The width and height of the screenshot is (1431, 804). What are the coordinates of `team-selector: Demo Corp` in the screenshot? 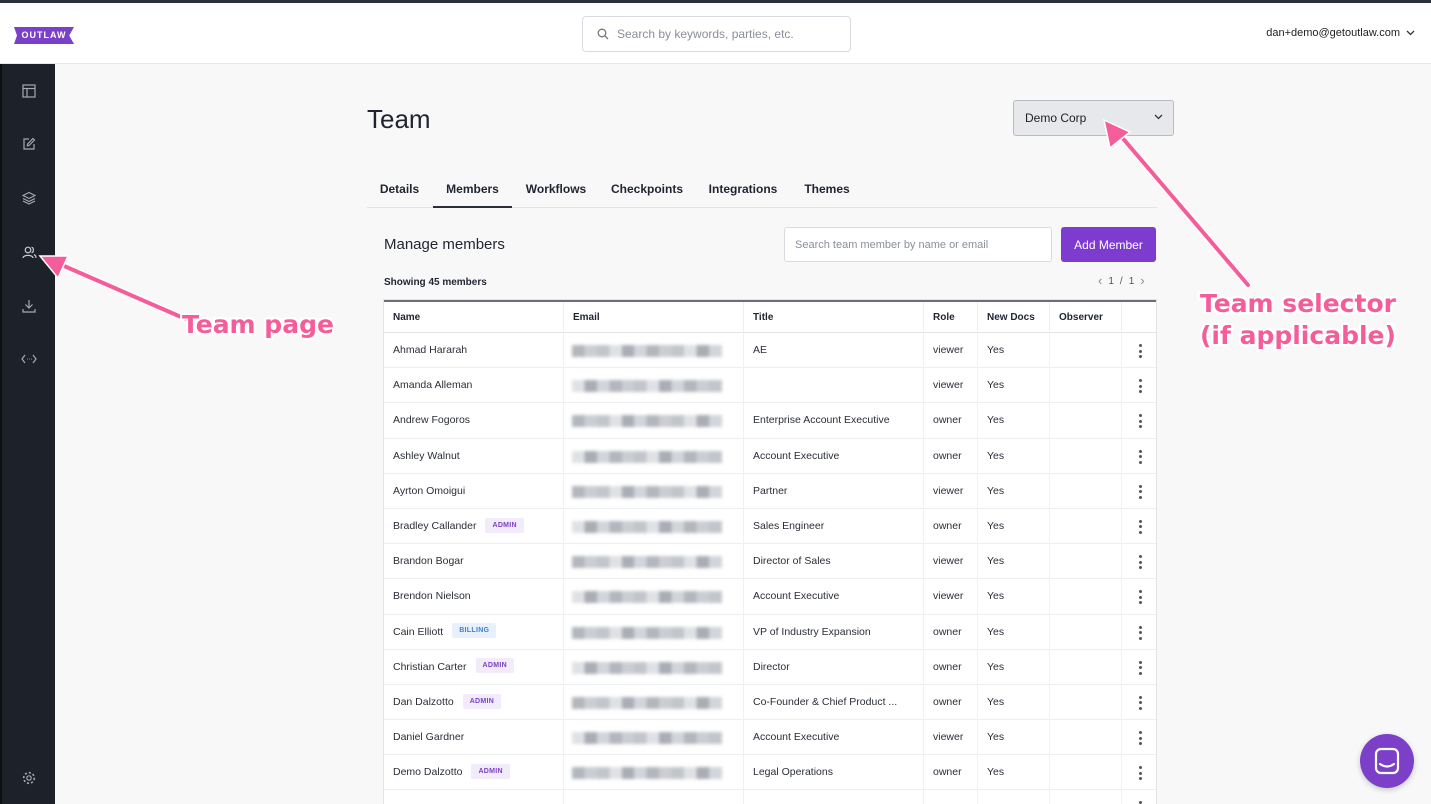 It's located at (1093, 118).